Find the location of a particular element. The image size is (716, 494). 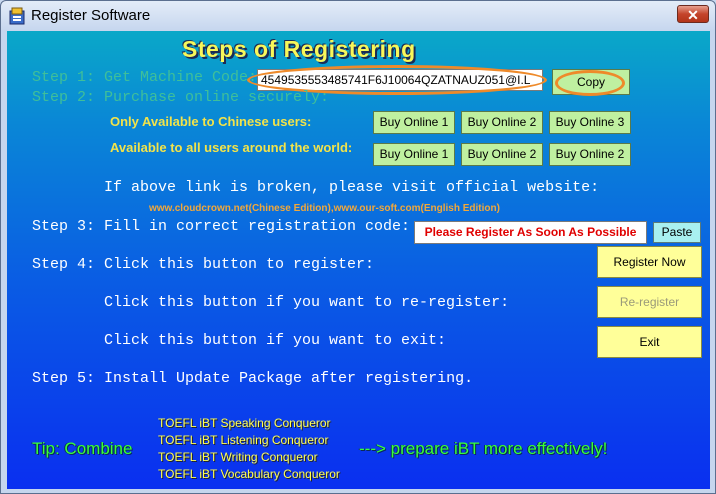

register-now-button: Register Now is located at coordinates (649, 262).